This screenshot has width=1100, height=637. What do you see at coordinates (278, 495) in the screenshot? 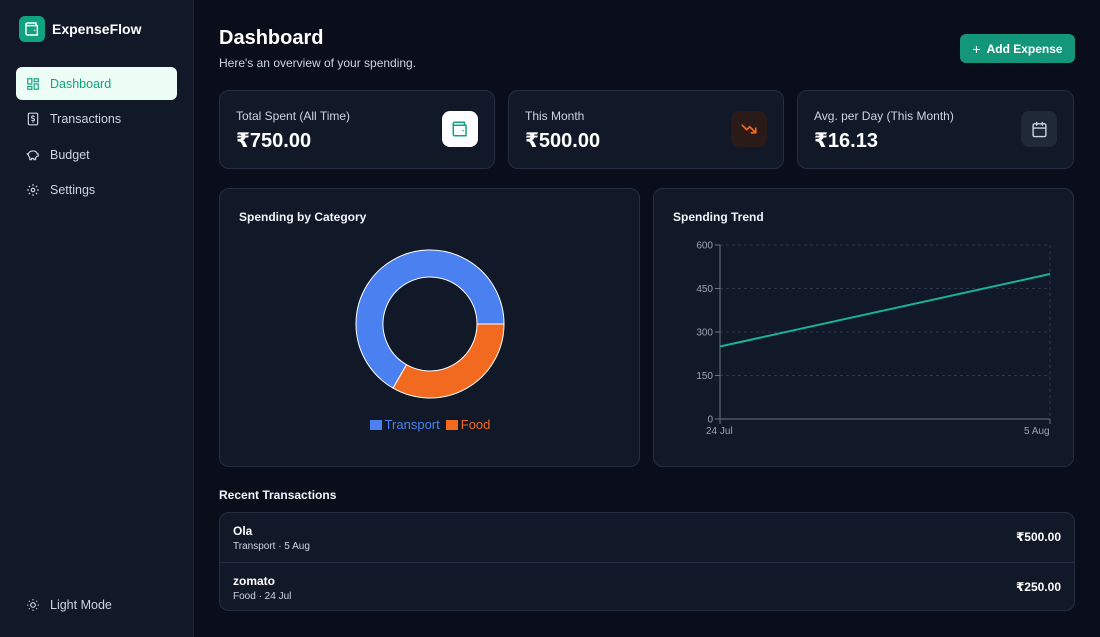
I see `recent-transactions-title: Recent Transactions` at bounding box center [278, 495].